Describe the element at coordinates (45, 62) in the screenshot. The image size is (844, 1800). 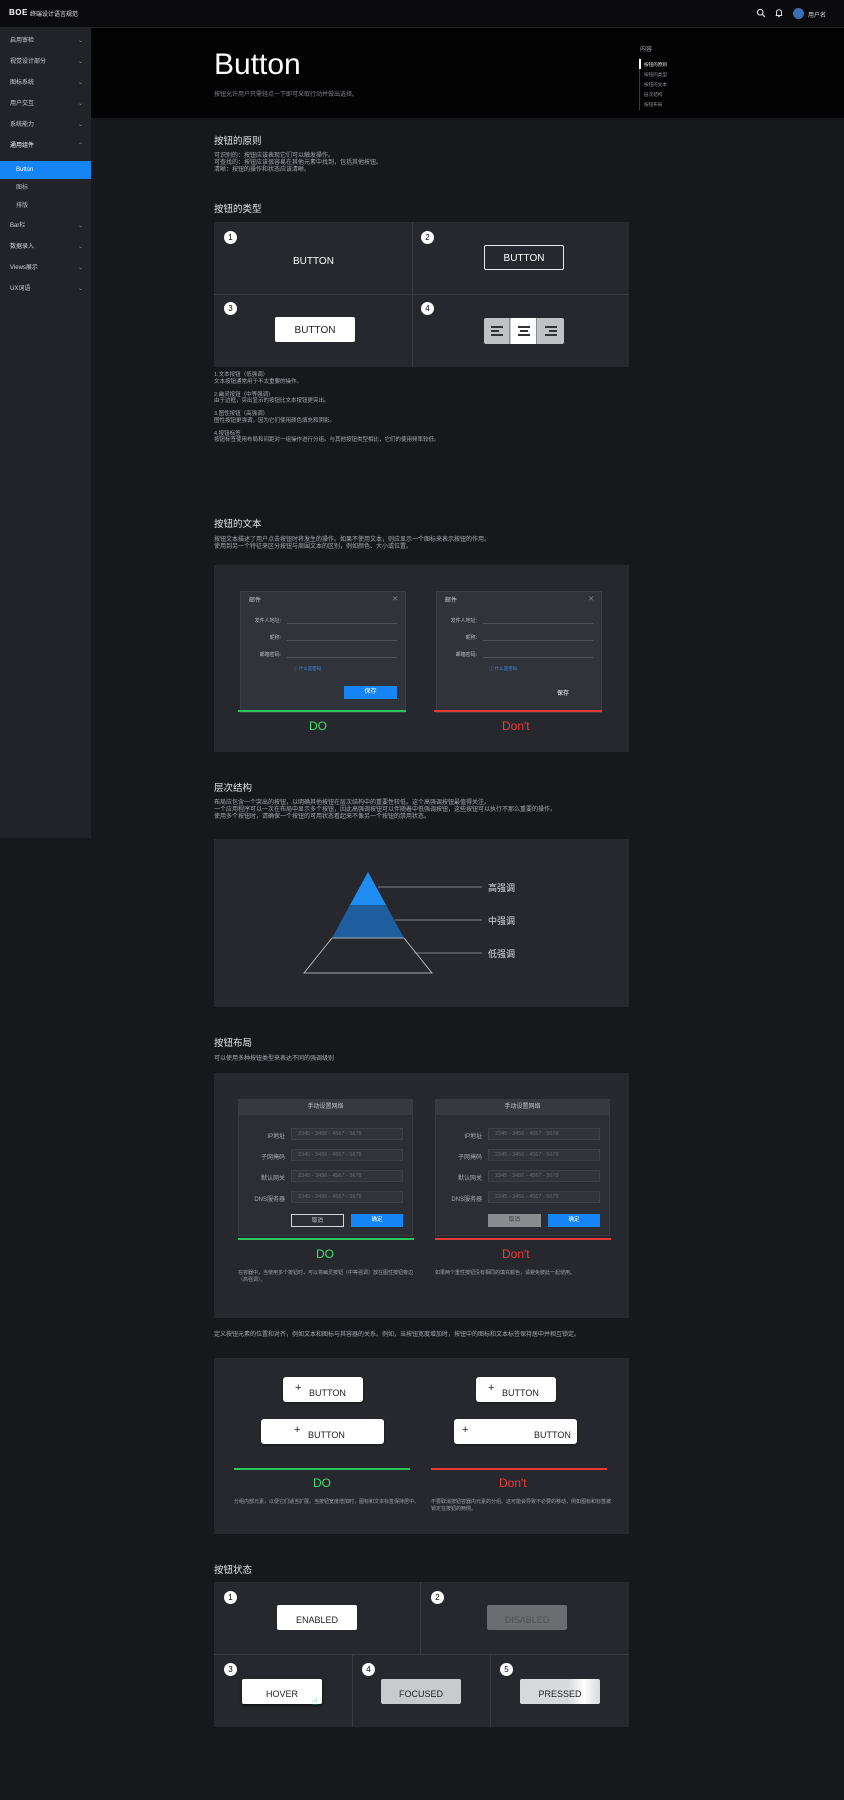
I see `sidebar-item: 视觉设计部分 ⌄` at that location.